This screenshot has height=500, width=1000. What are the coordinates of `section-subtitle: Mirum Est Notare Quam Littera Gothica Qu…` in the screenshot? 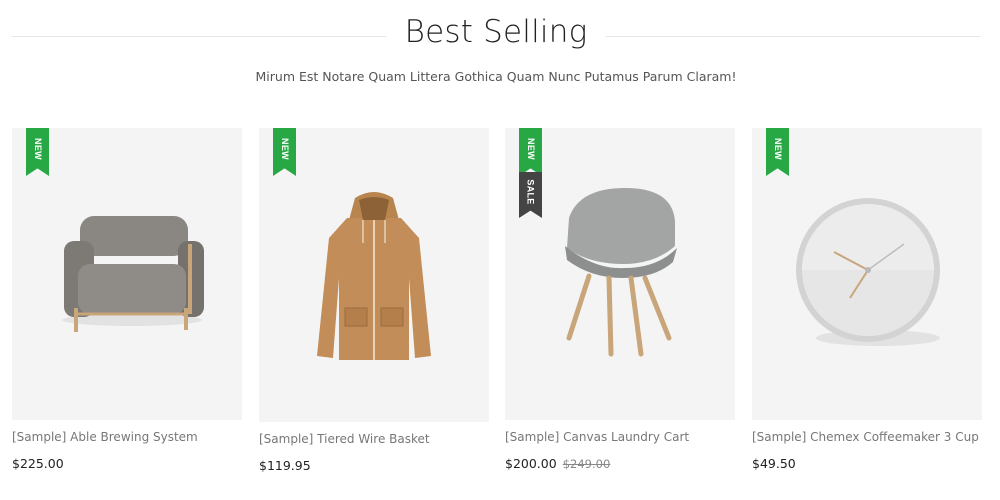 It's located at (496, 76).